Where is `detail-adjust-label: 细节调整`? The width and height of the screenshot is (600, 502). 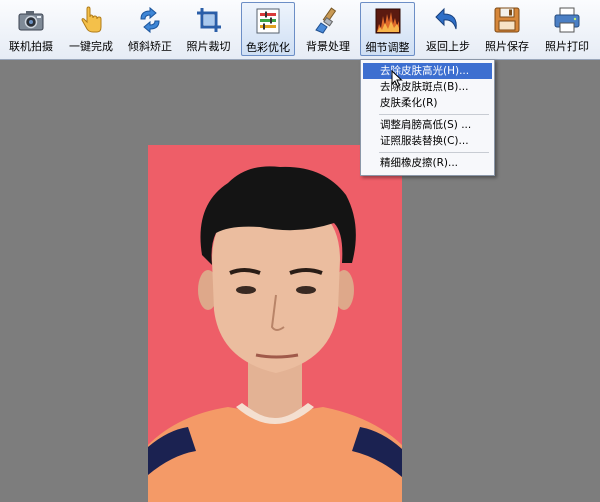
detail-adjust-label: 细节调整 is located at coordinates (387, 47).